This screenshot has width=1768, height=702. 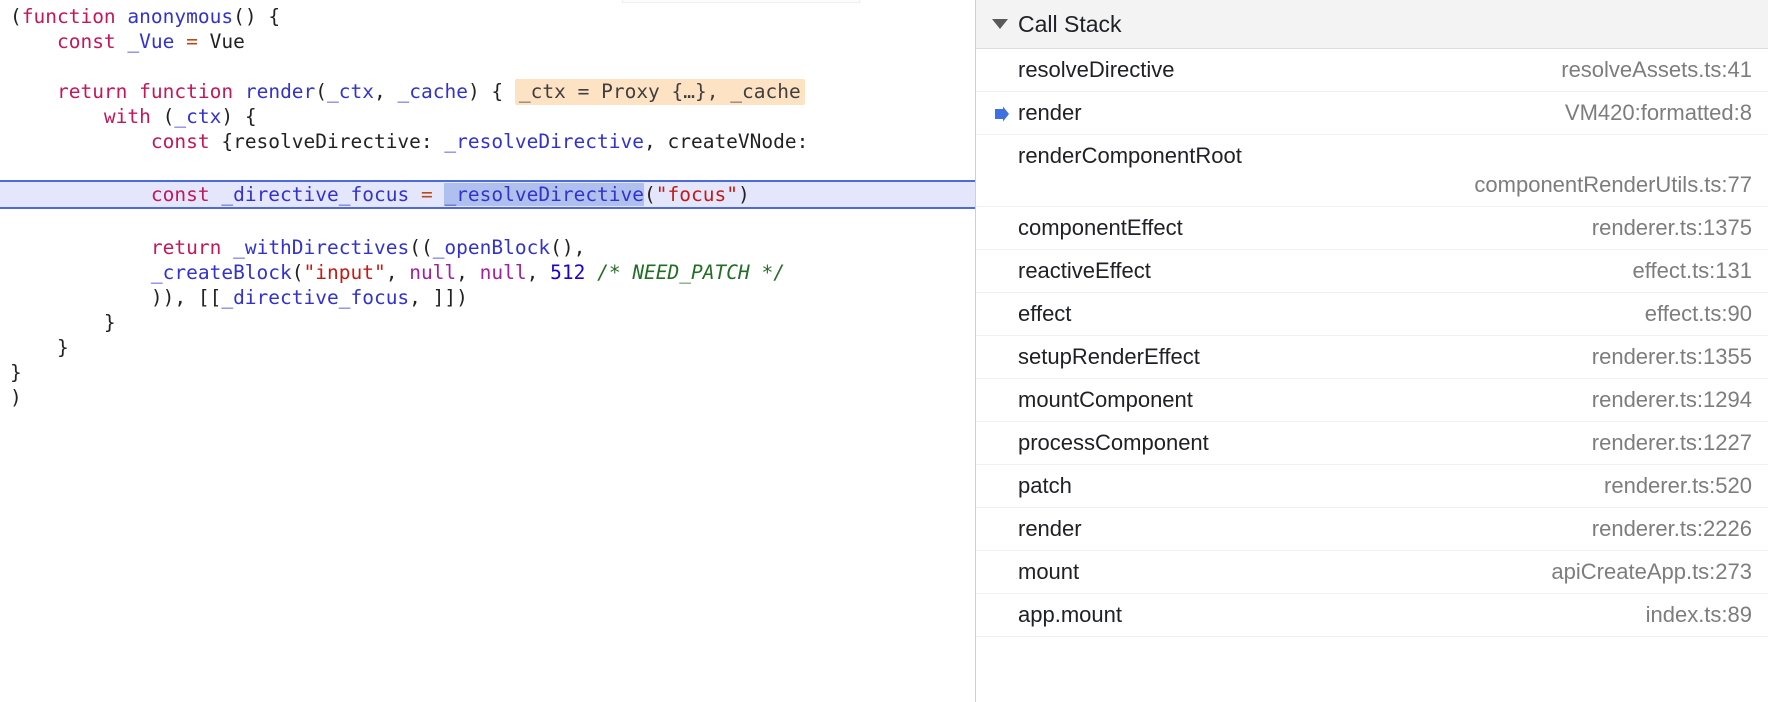 I want to click on code-line: with (_ctx) {, so click(x=487, y=116).